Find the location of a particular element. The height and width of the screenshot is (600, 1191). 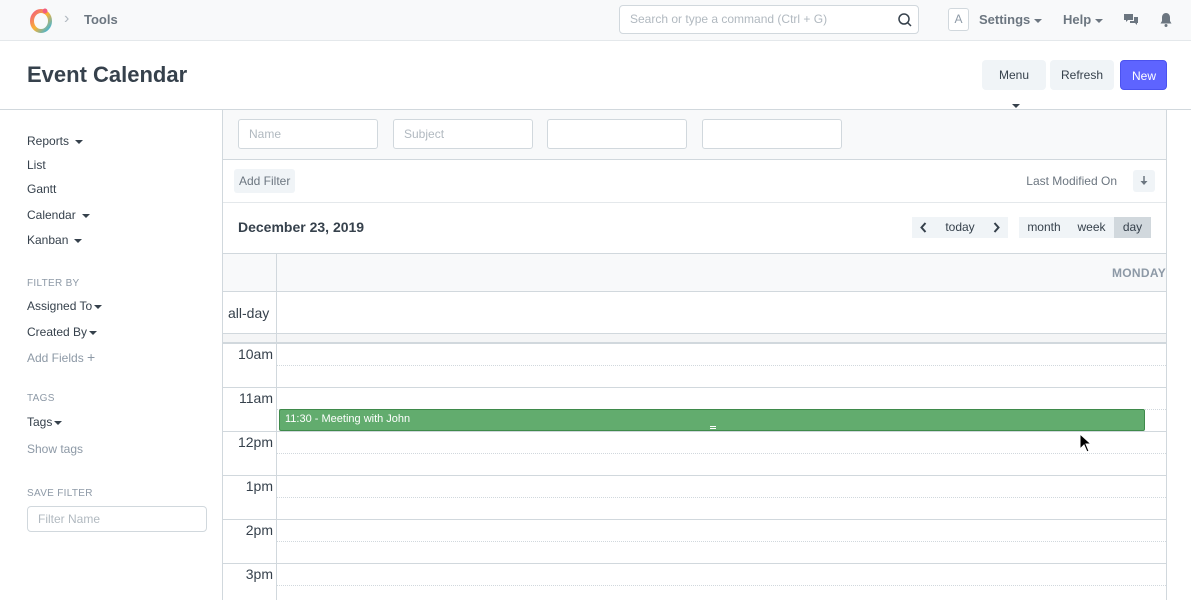

add-fields-label: Add Fields is located at coordinates (55, 358).